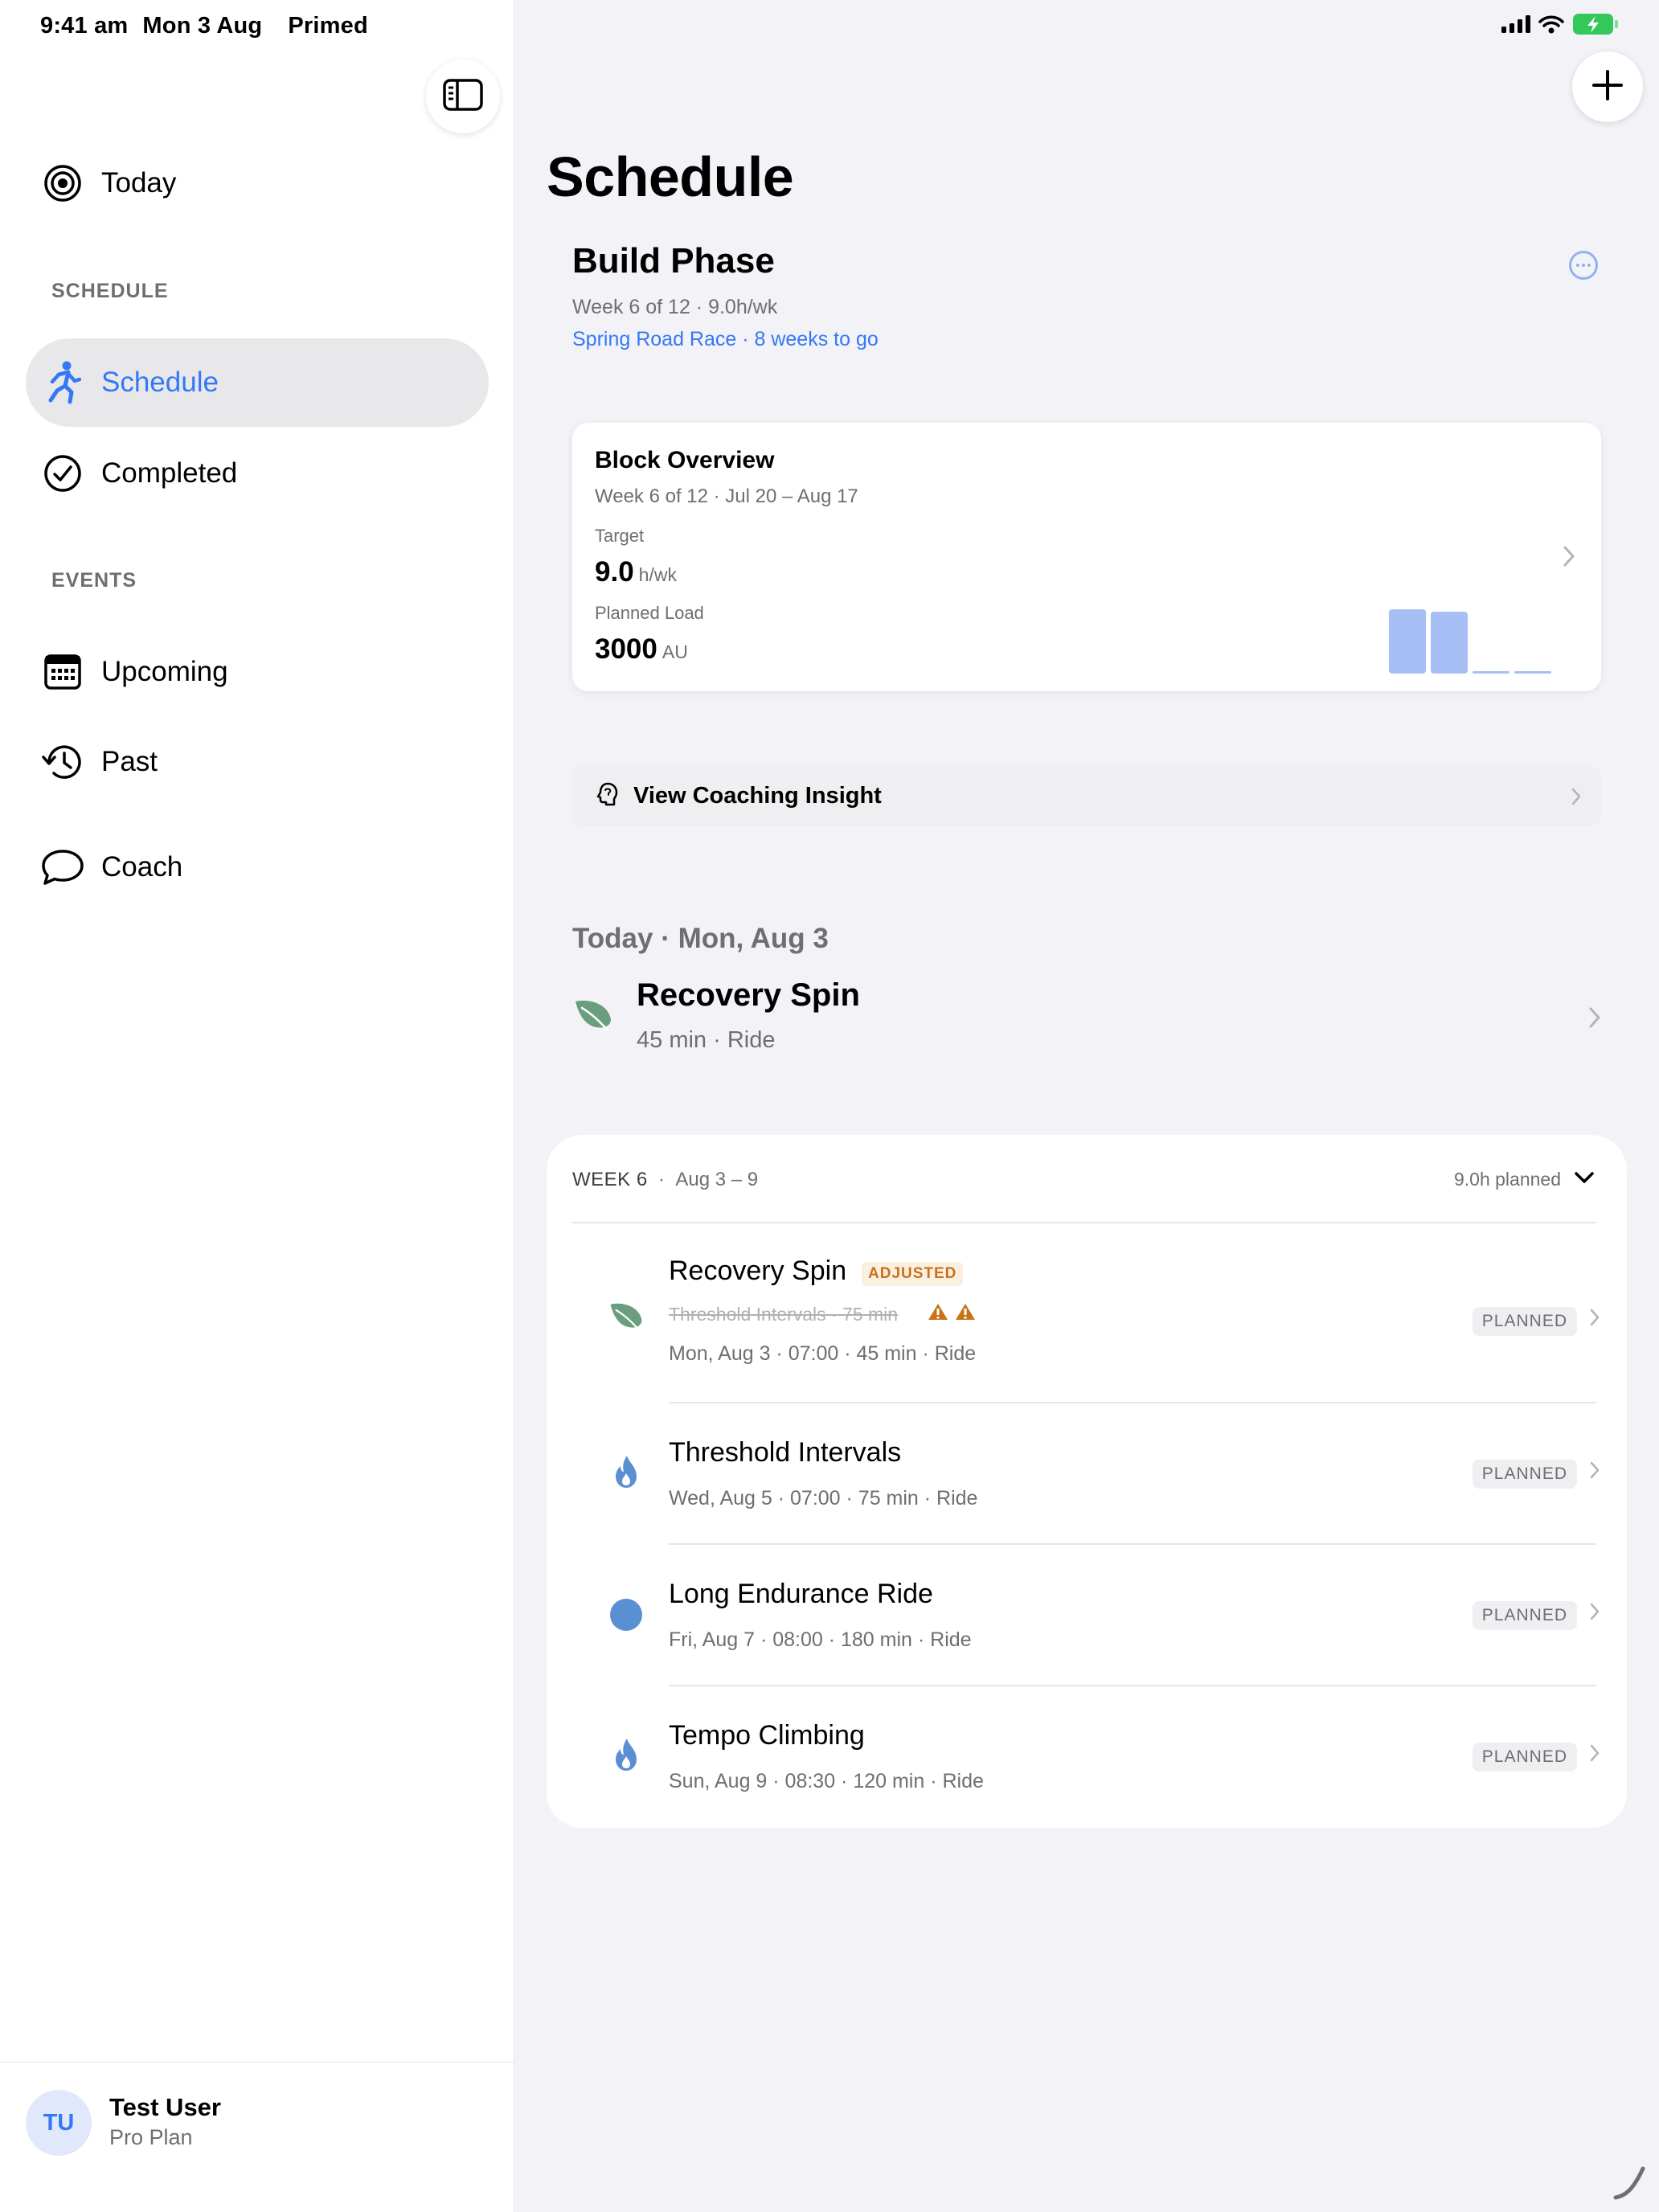  What do you see at coordinates (62, 761) in the screenshot?
I see `history-icon` at bounding box center [62, 761].